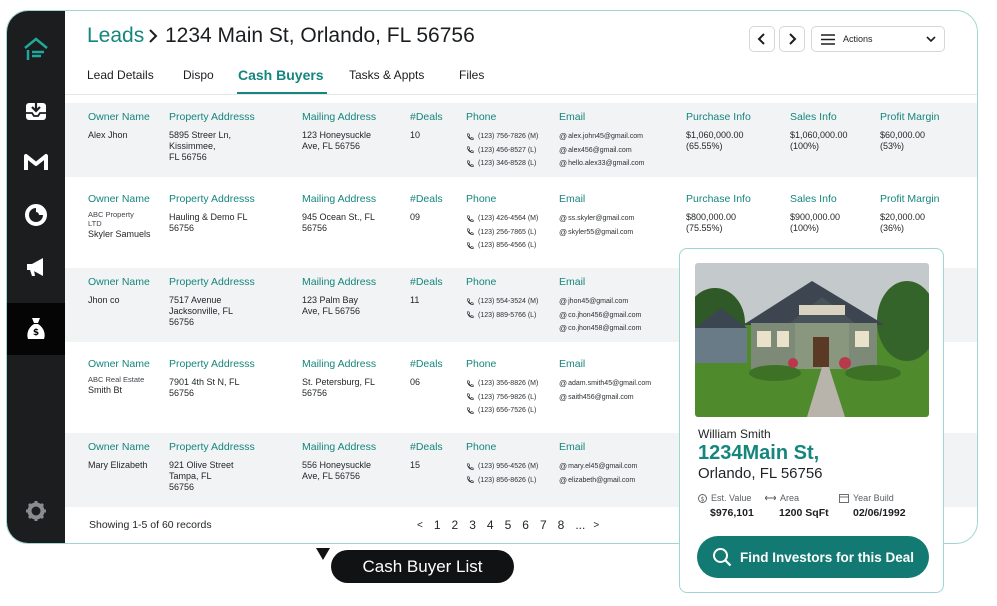 This screenshot has width=997, height=606. Describe the element at coordinates (200, 146) in the screenshot. I see `property-address: 5895 Streer Ln, Kissimmee, FL 56756` at that location.